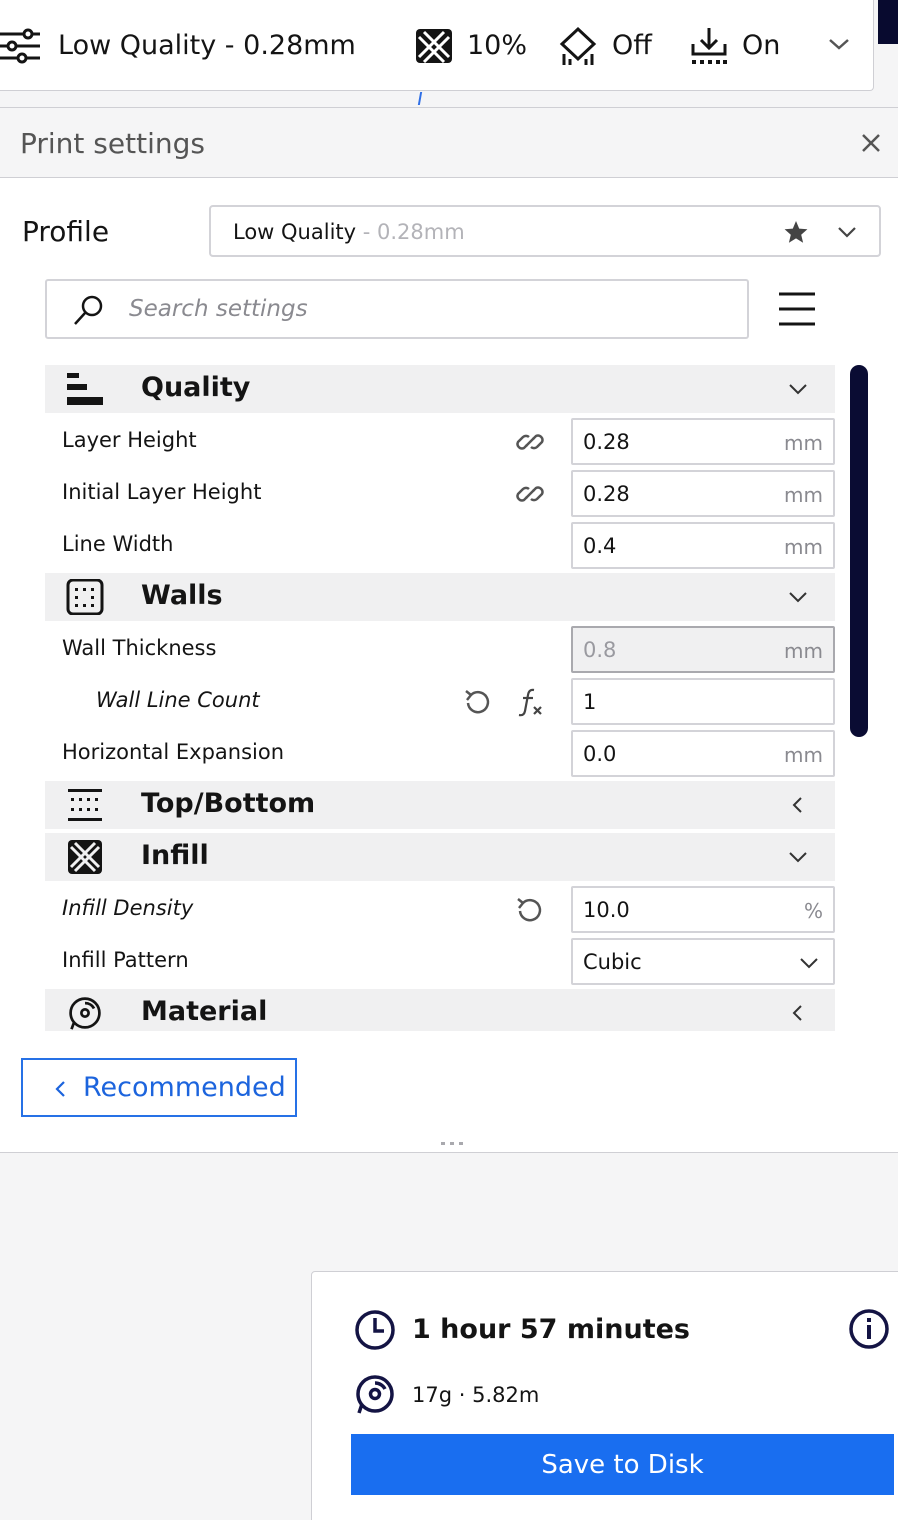 The width and height of the screenshot is (898, 1520). Describe the element at coordinates (440, 909) in the screenshot. I see `setting-infill-density: Infill Density 10.0 %` at that location.